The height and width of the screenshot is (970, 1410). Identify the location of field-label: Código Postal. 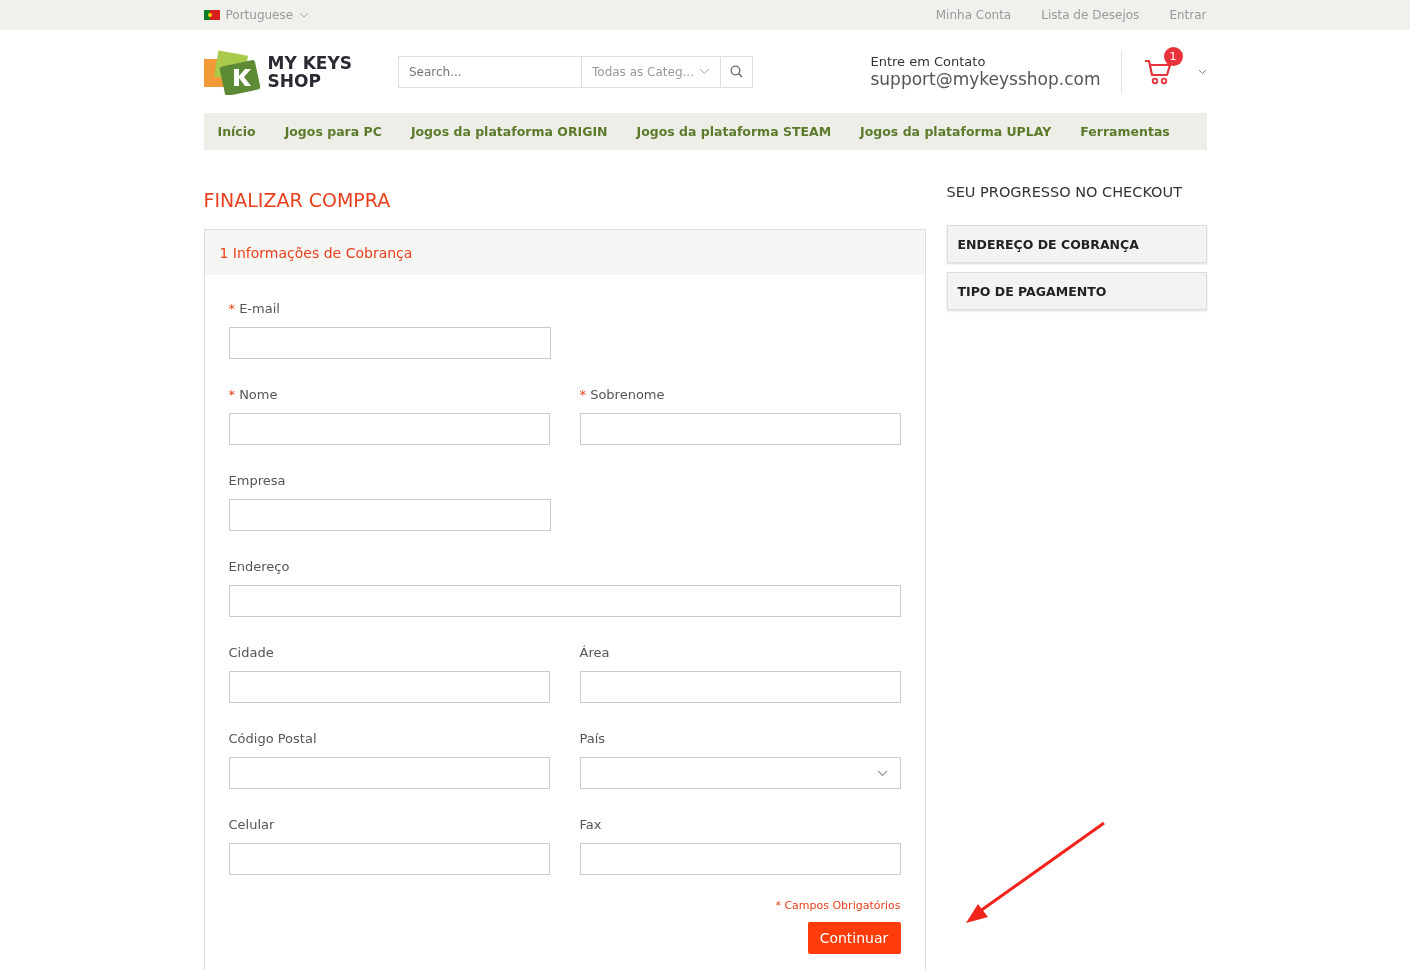
(273, 739).